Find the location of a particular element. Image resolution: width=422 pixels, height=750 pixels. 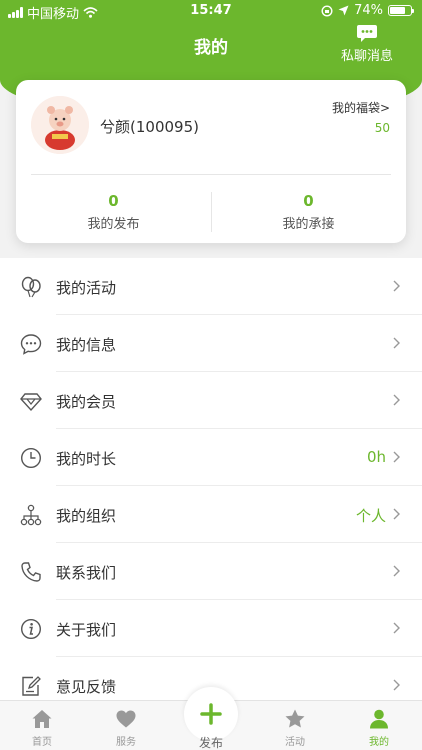

private-message-label: 私聊消息 is located at coordinates (366, 56).